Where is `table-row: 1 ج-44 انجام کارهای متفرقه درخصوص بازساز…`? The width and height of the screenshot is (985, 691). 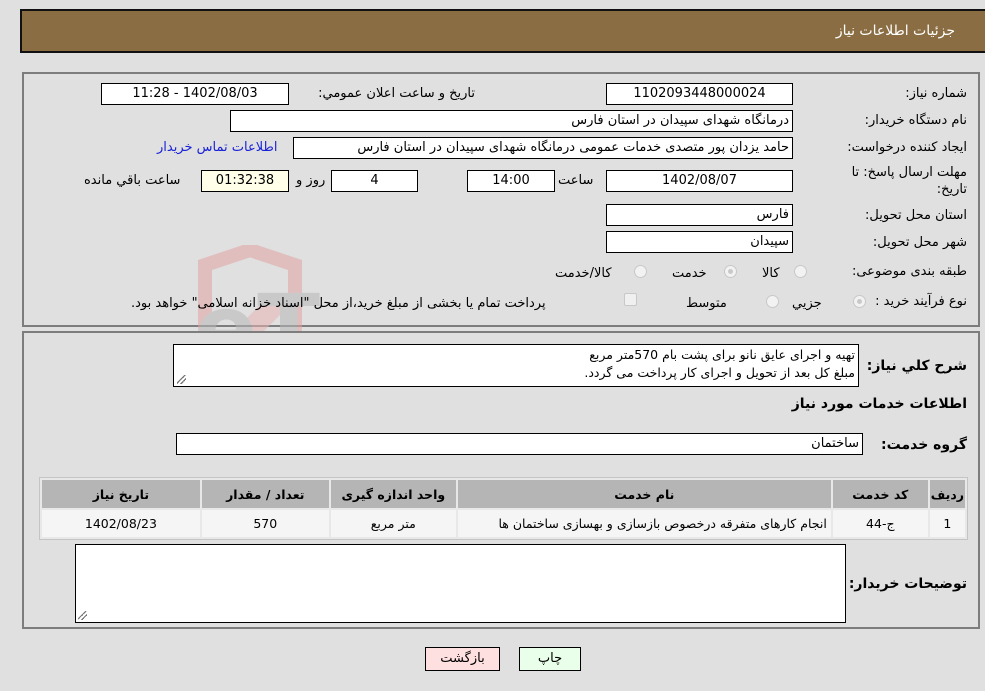 table-row: 1 ج-44 انجام کارهای متفرقه درخصوص بازساز… is located at coordinates (503, 523).